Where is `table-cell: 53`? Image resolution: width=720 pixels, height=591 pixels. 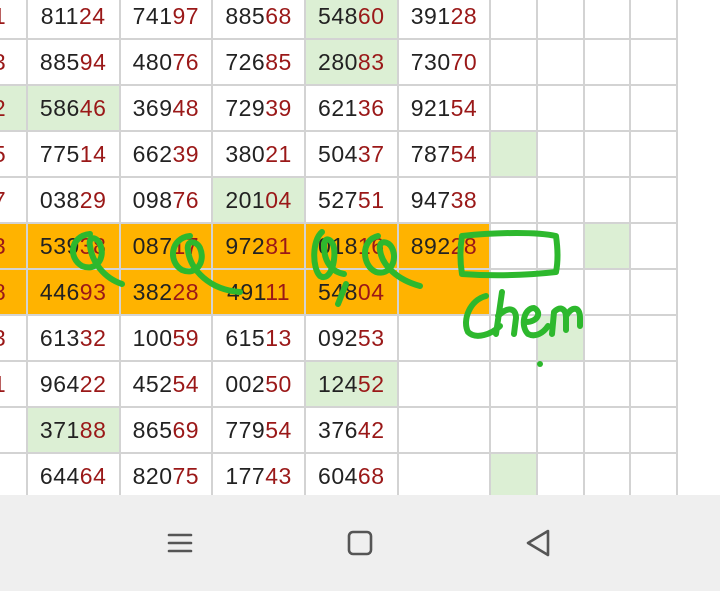
table-cell: 53 is located at coordinates (14, 246).